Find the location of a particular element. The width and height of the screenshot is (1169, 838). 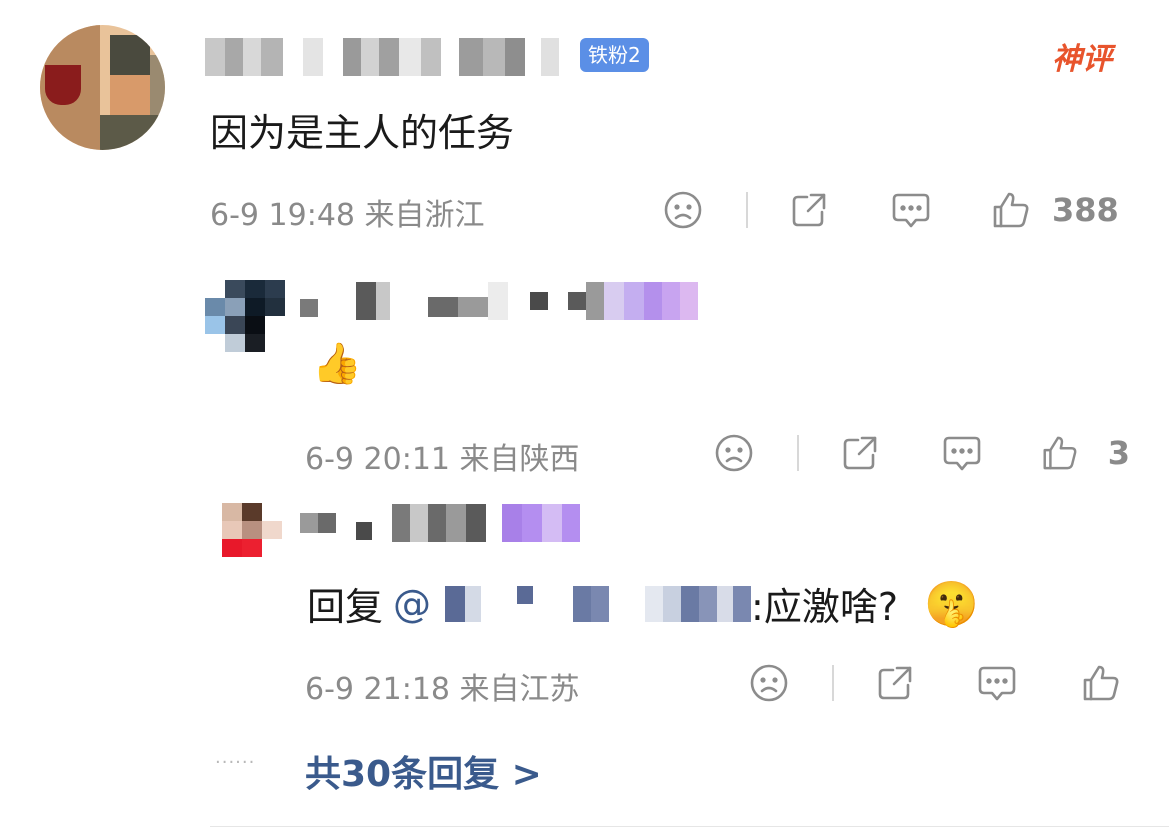

reply2-reply-button is located at coordinates (997, 683).